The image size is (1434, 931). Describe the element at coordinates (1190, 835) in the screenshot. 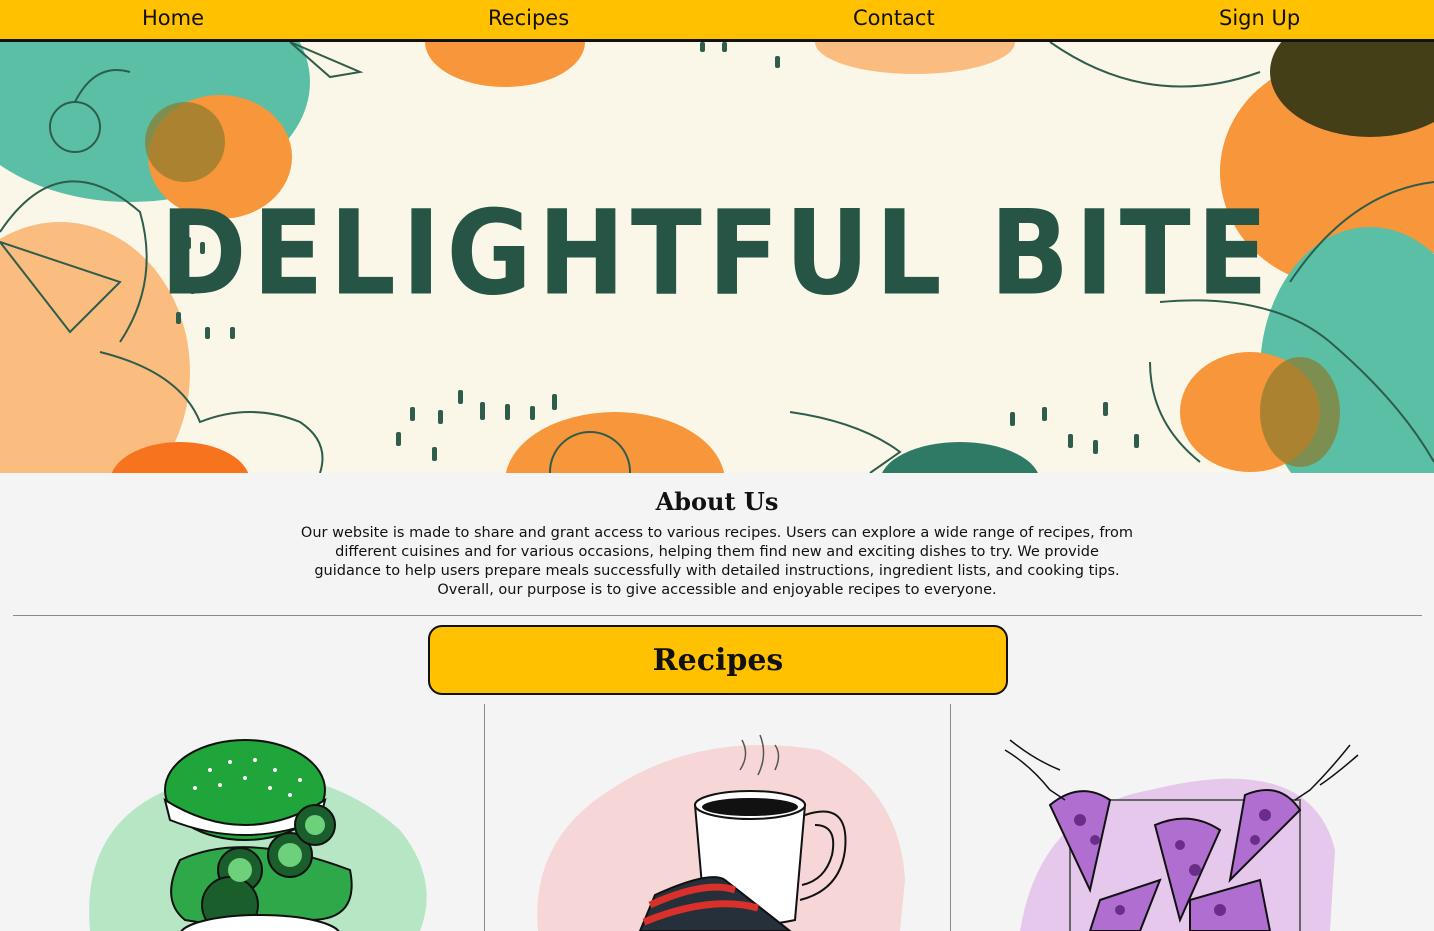

I see `pizza-illustration` at that location.